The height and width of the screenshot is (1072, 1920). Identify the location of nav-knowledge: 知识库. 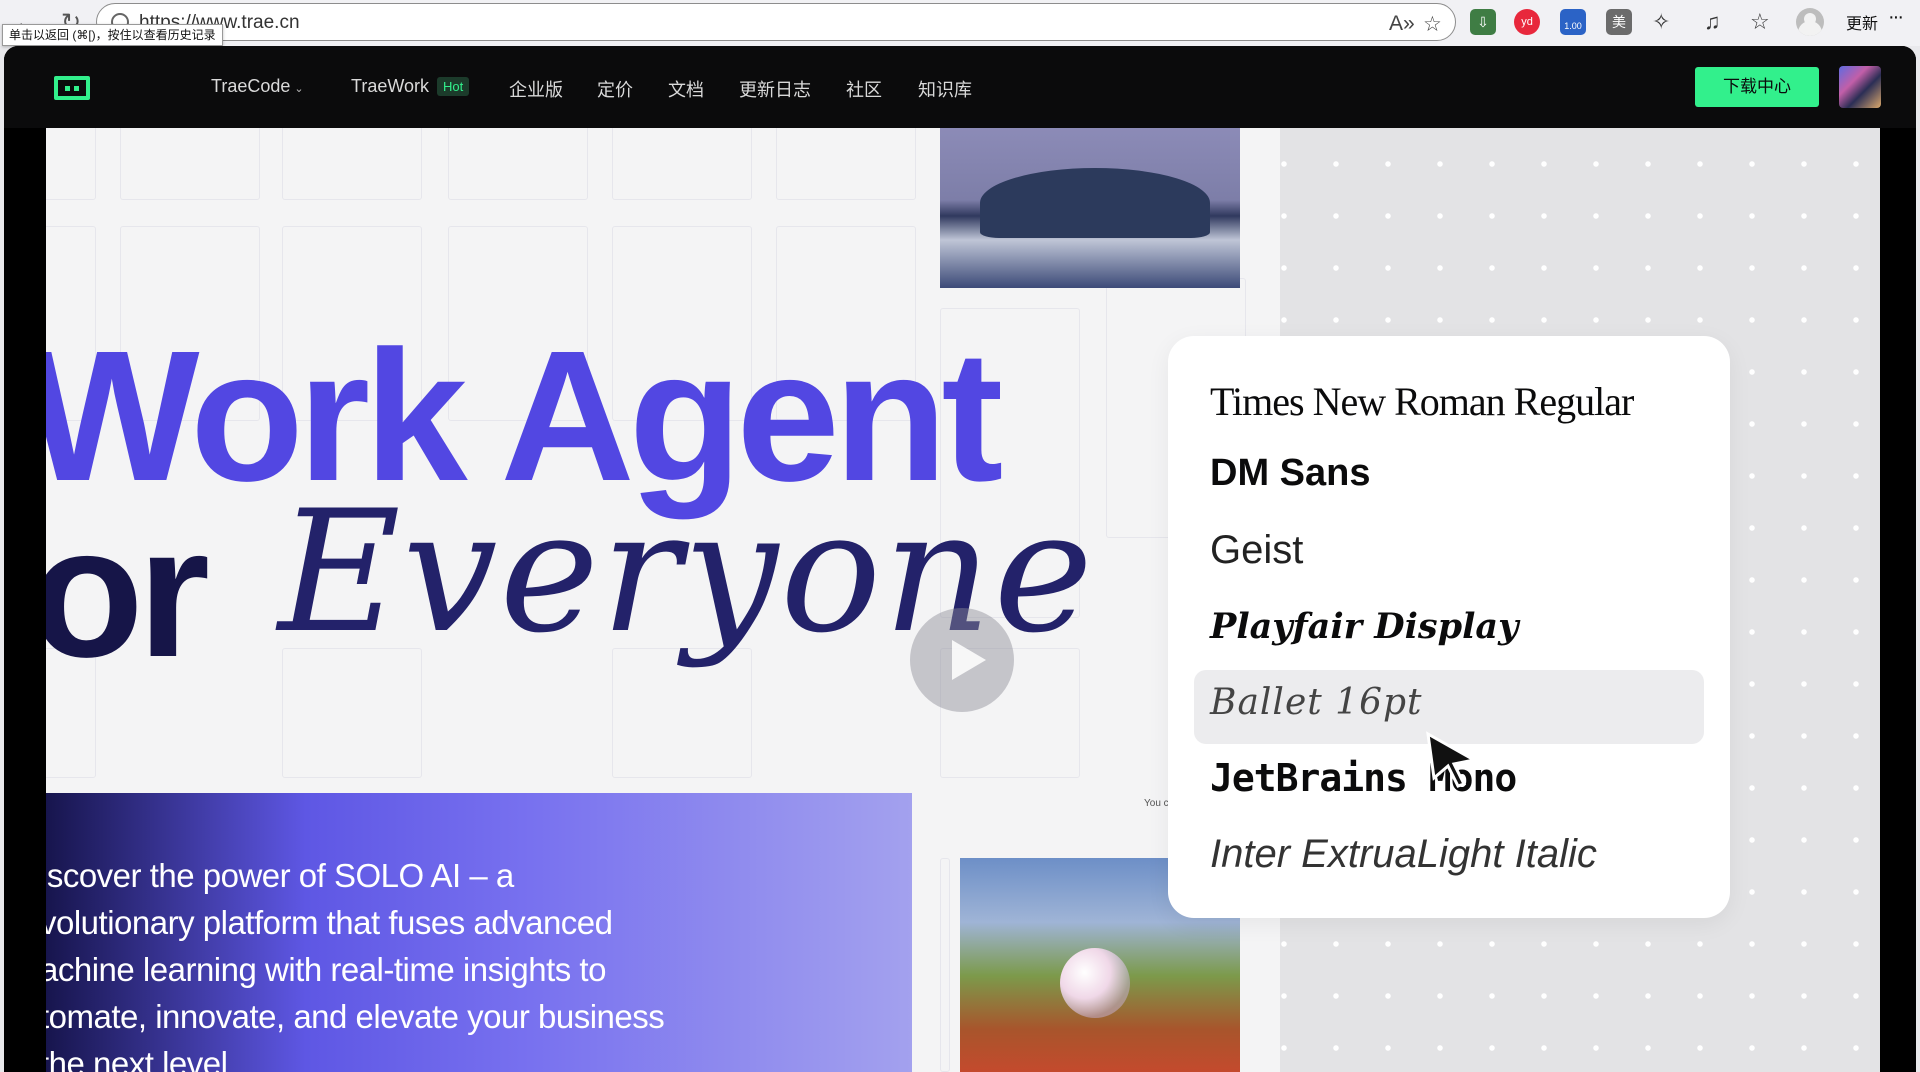
(945, 89).